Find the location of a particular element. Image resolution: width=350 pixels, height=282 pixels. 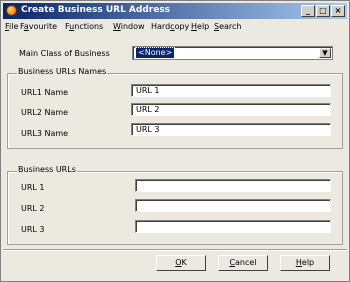

cancel-button: Cancel is located at coordinates (243, 263).